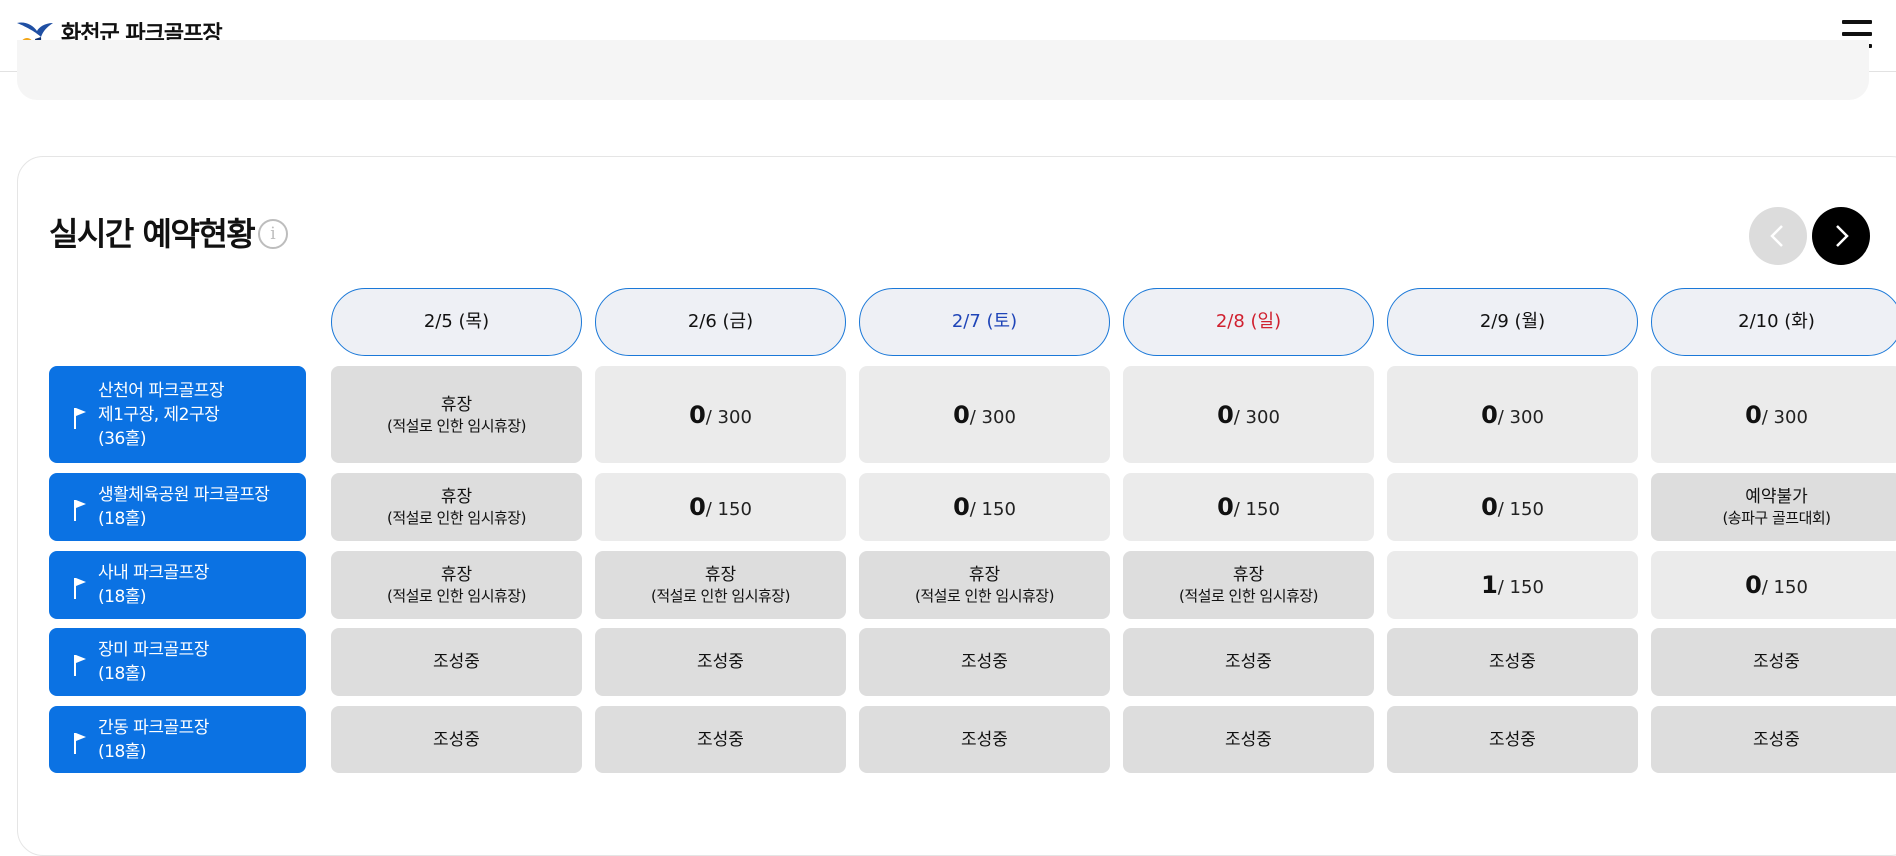  What do you see at coordinates (943, 70) in the screenshot?
I see `top-panel` at bounding box center [943, 70].